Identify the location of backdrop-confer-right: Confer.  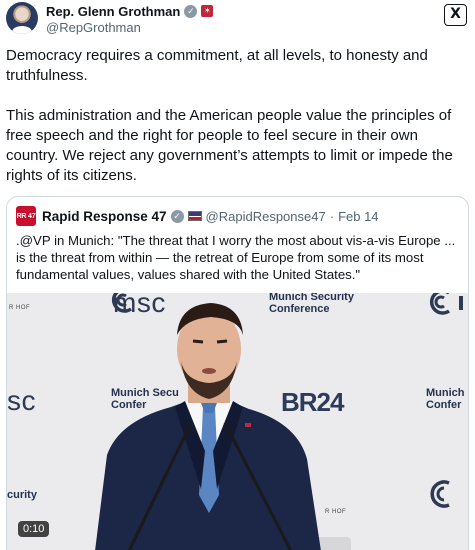
(444, 405).